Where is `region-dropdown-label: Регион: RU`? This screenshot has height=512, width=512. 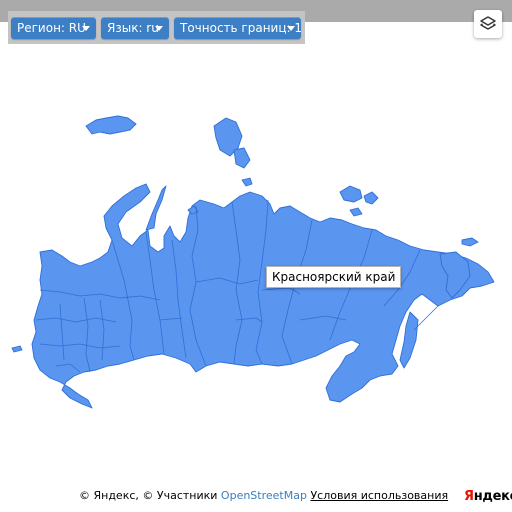
region-dropdown-label: Регион: RU is located at coordinates (51, 28).